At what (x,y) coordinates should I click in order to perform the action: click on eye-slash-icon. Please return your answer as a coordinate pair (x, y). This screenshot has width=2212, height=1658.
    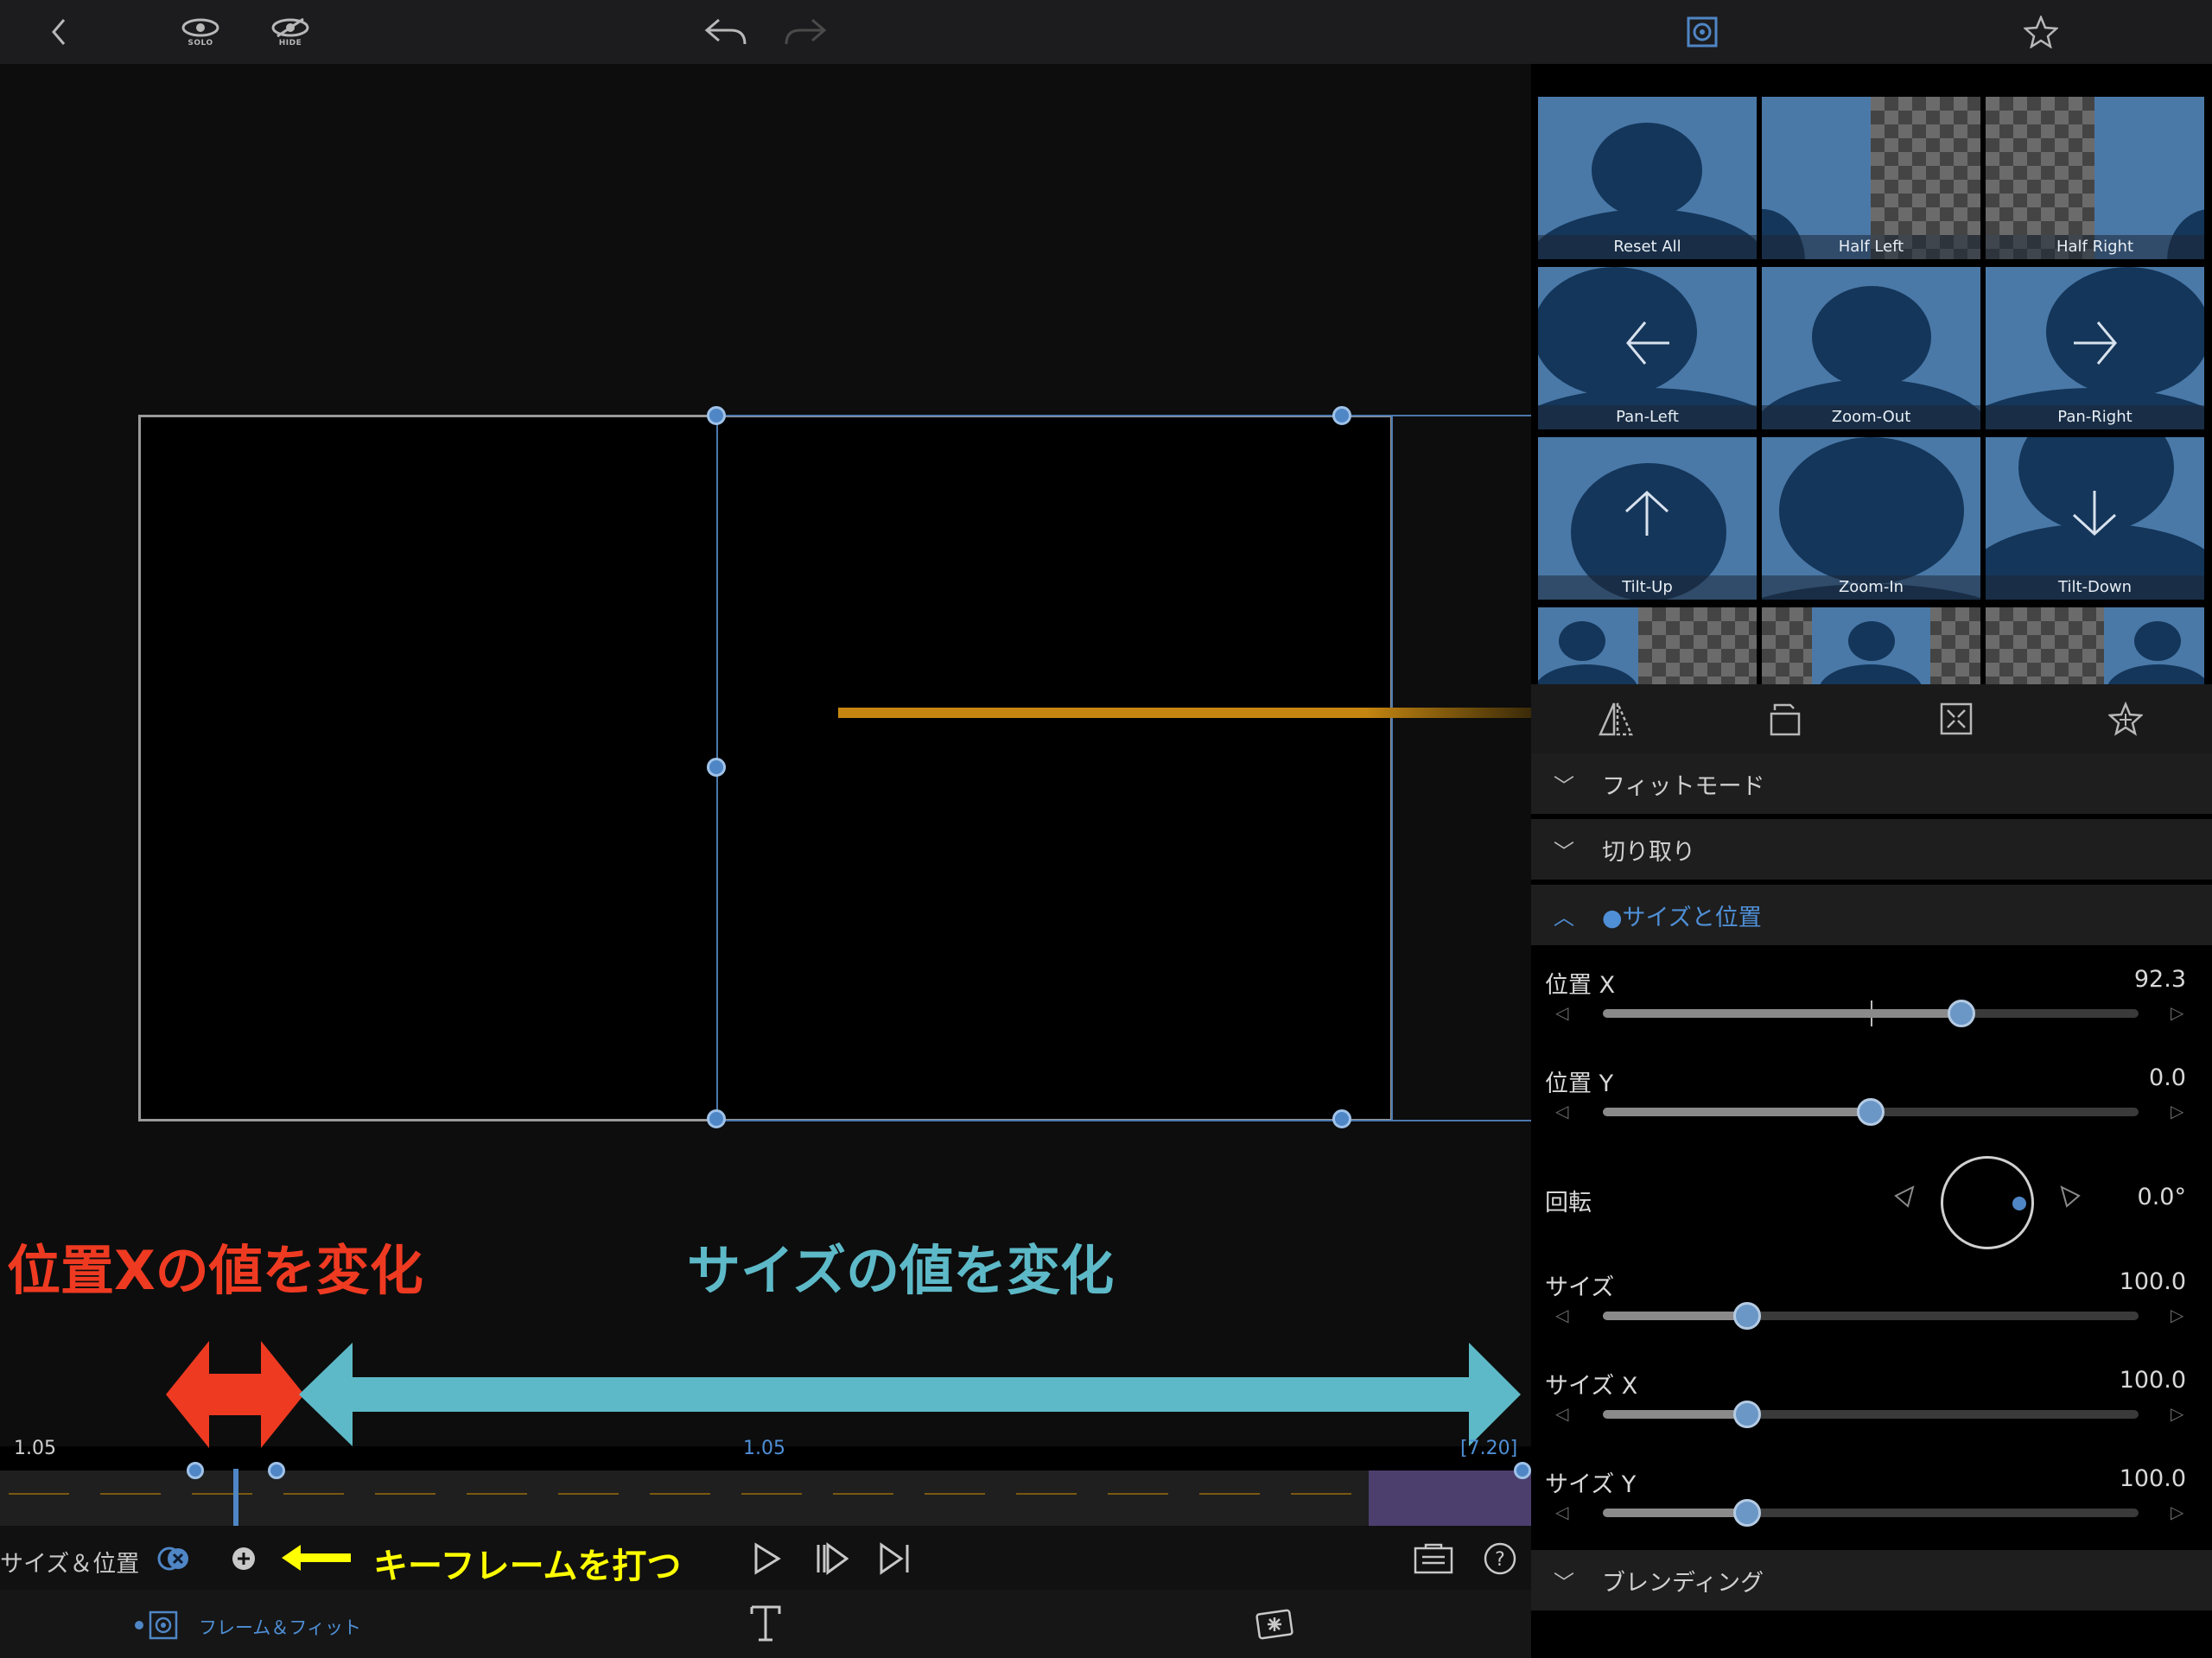
    Looking at the image, I should click on (290, 27).